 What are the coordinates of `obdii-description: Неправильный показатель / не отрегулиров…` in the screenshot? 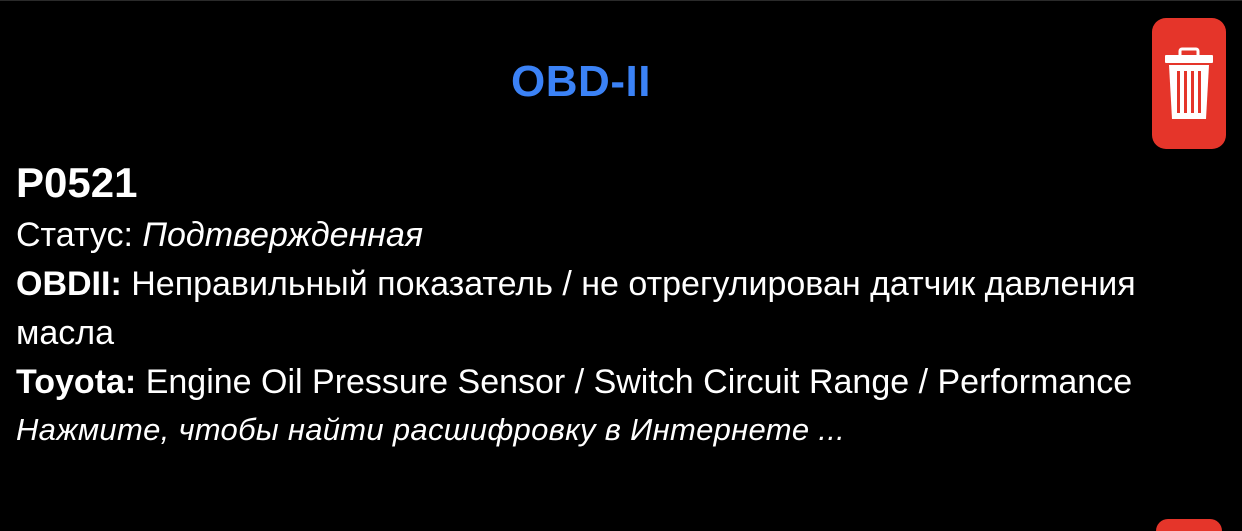 It's located at (576, 308).